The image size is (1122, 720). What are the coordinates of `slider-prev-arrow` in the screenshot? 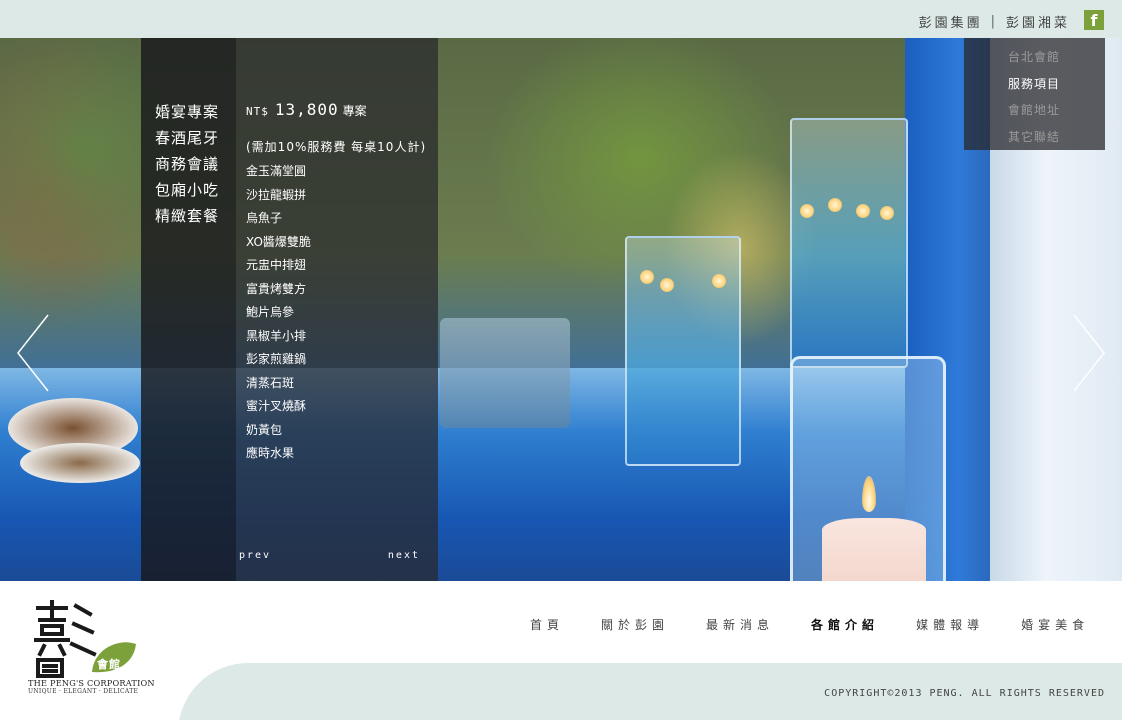 It's located at (33, 353).